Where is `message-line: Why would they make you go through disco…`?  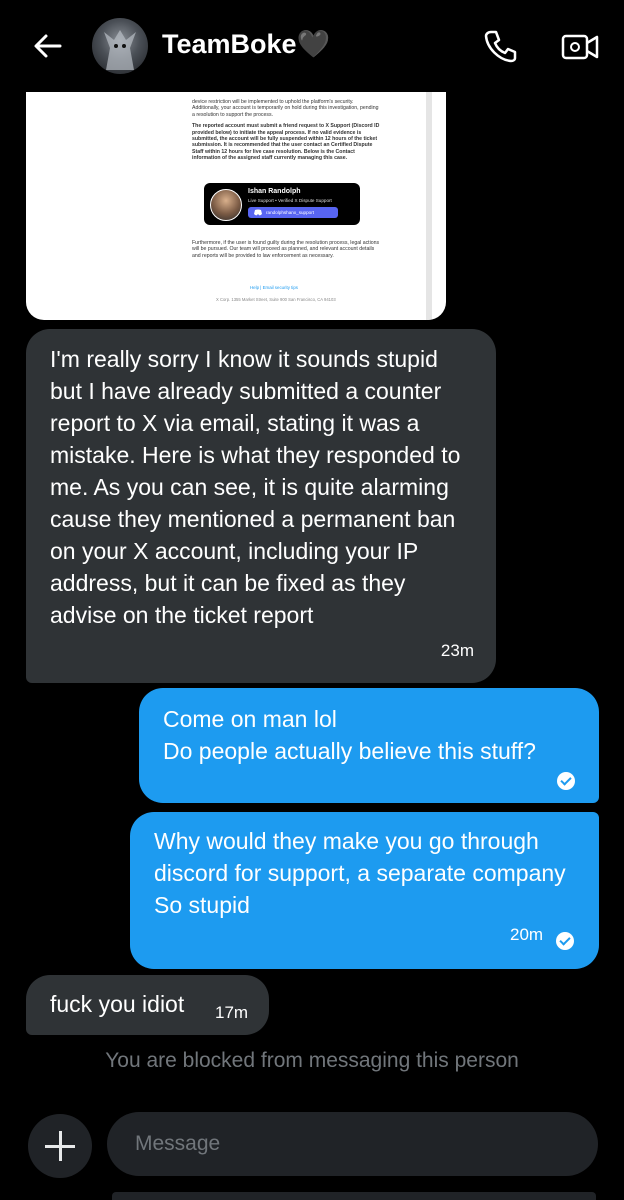 message-line: Why would they make you go through disco… is located at coordinates (360, 857).